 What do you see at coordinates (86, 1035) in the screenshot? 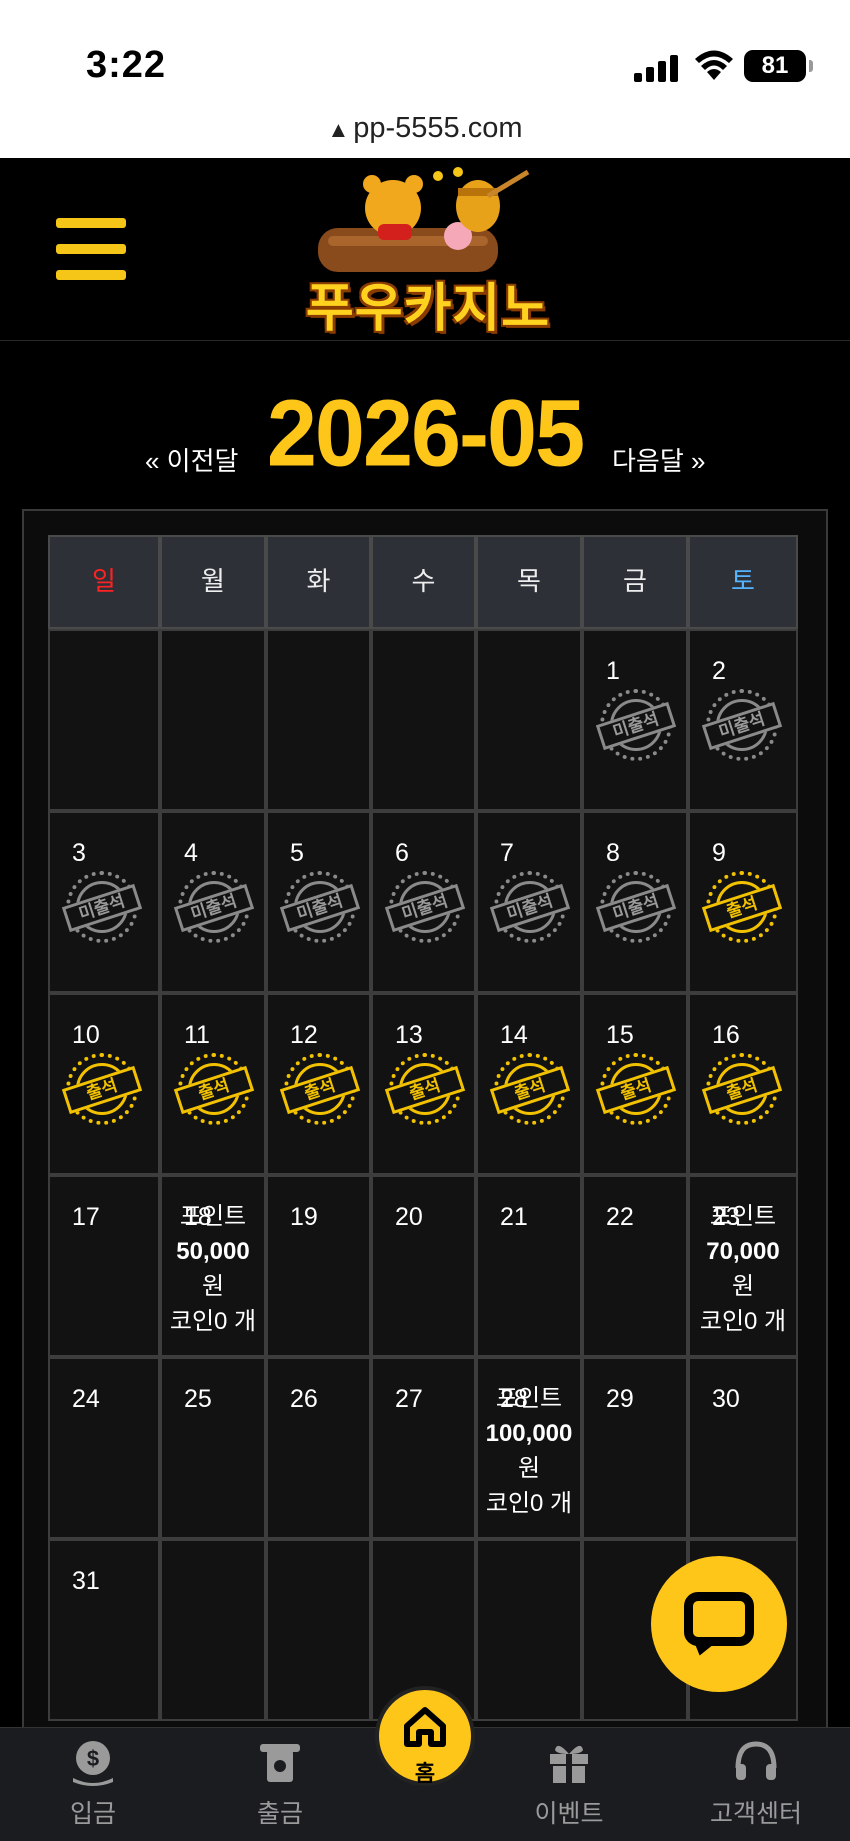
I see `day-number: 10` at bounding box center [86, 1035].